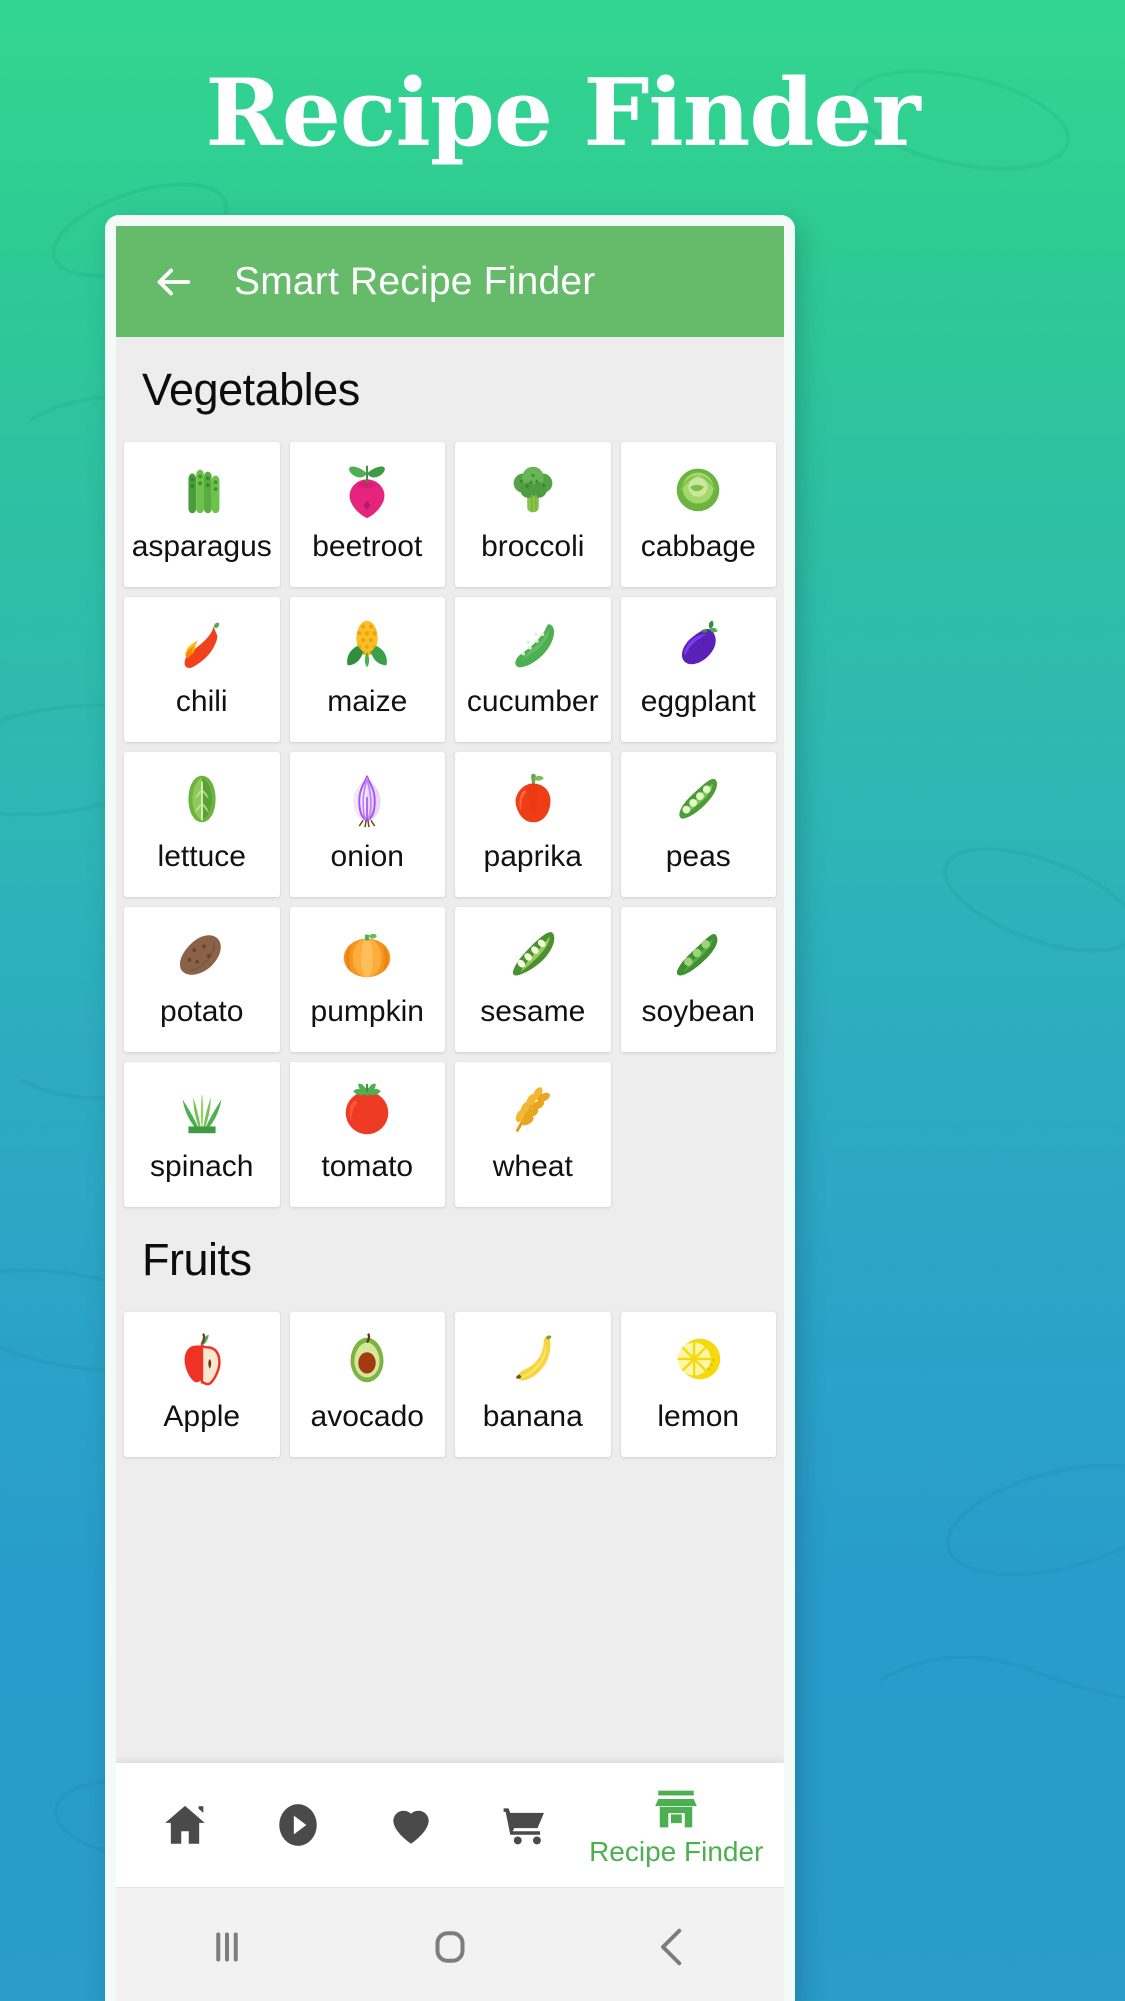 The image size is (1125, 2001). What do you see at coordinates (698, 979) in the screenshot?
I see `tile-soybean: soybean` at bounding box center [698, 979].